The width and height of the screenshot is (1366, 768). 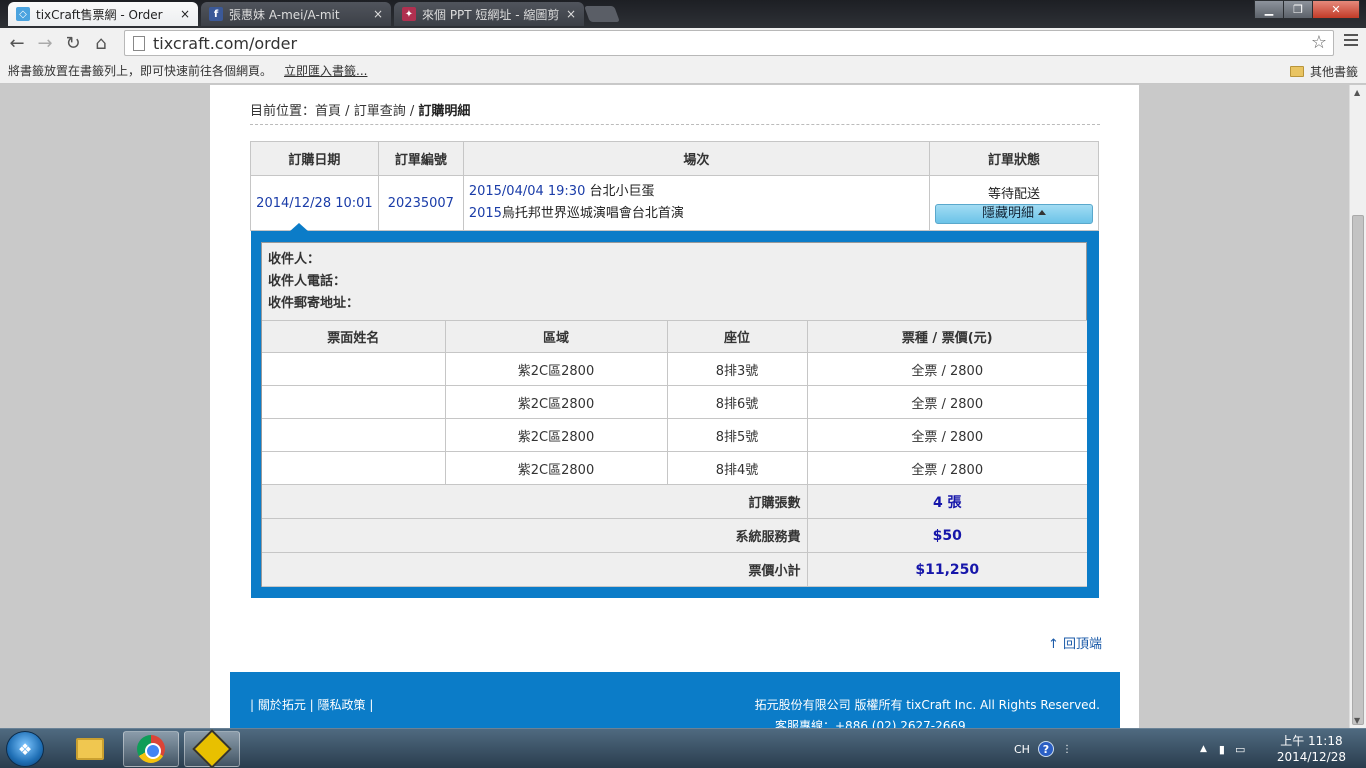 I want to click on other-bookmarks-button: 其他書籤, so click(x=1323, y=71).